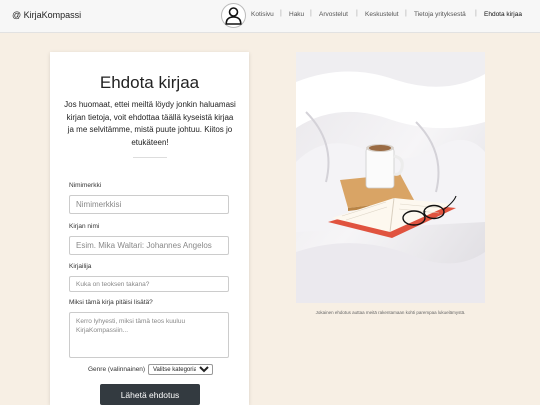 The height and width of the screenshot is (405, 540). I want to click on author-input, so click(149, 284).